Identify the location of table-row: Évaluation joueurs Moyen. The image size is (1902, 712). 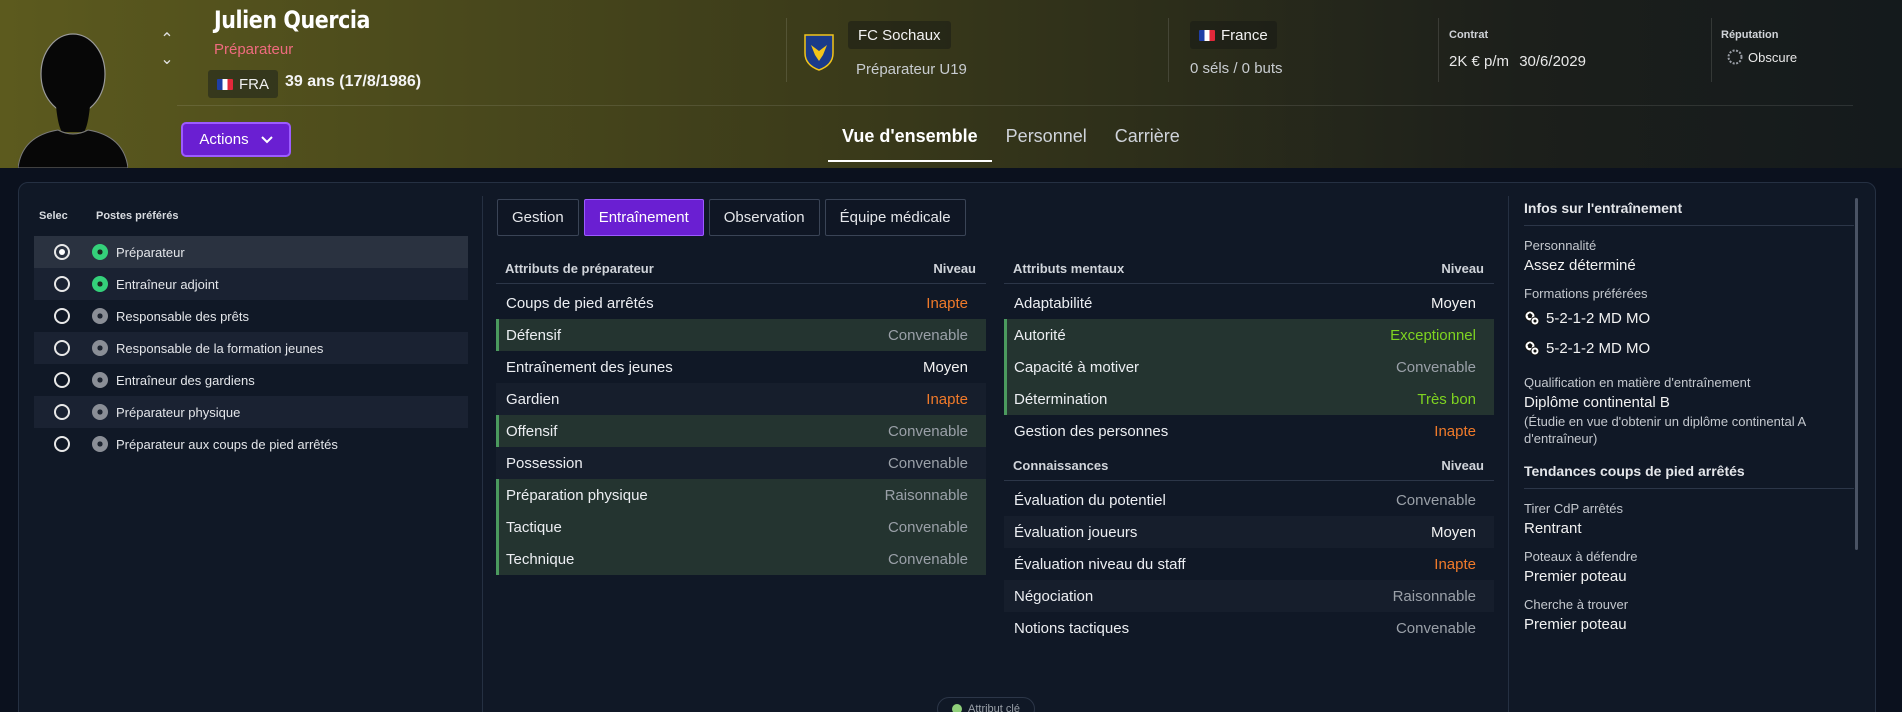
(1249, 532).